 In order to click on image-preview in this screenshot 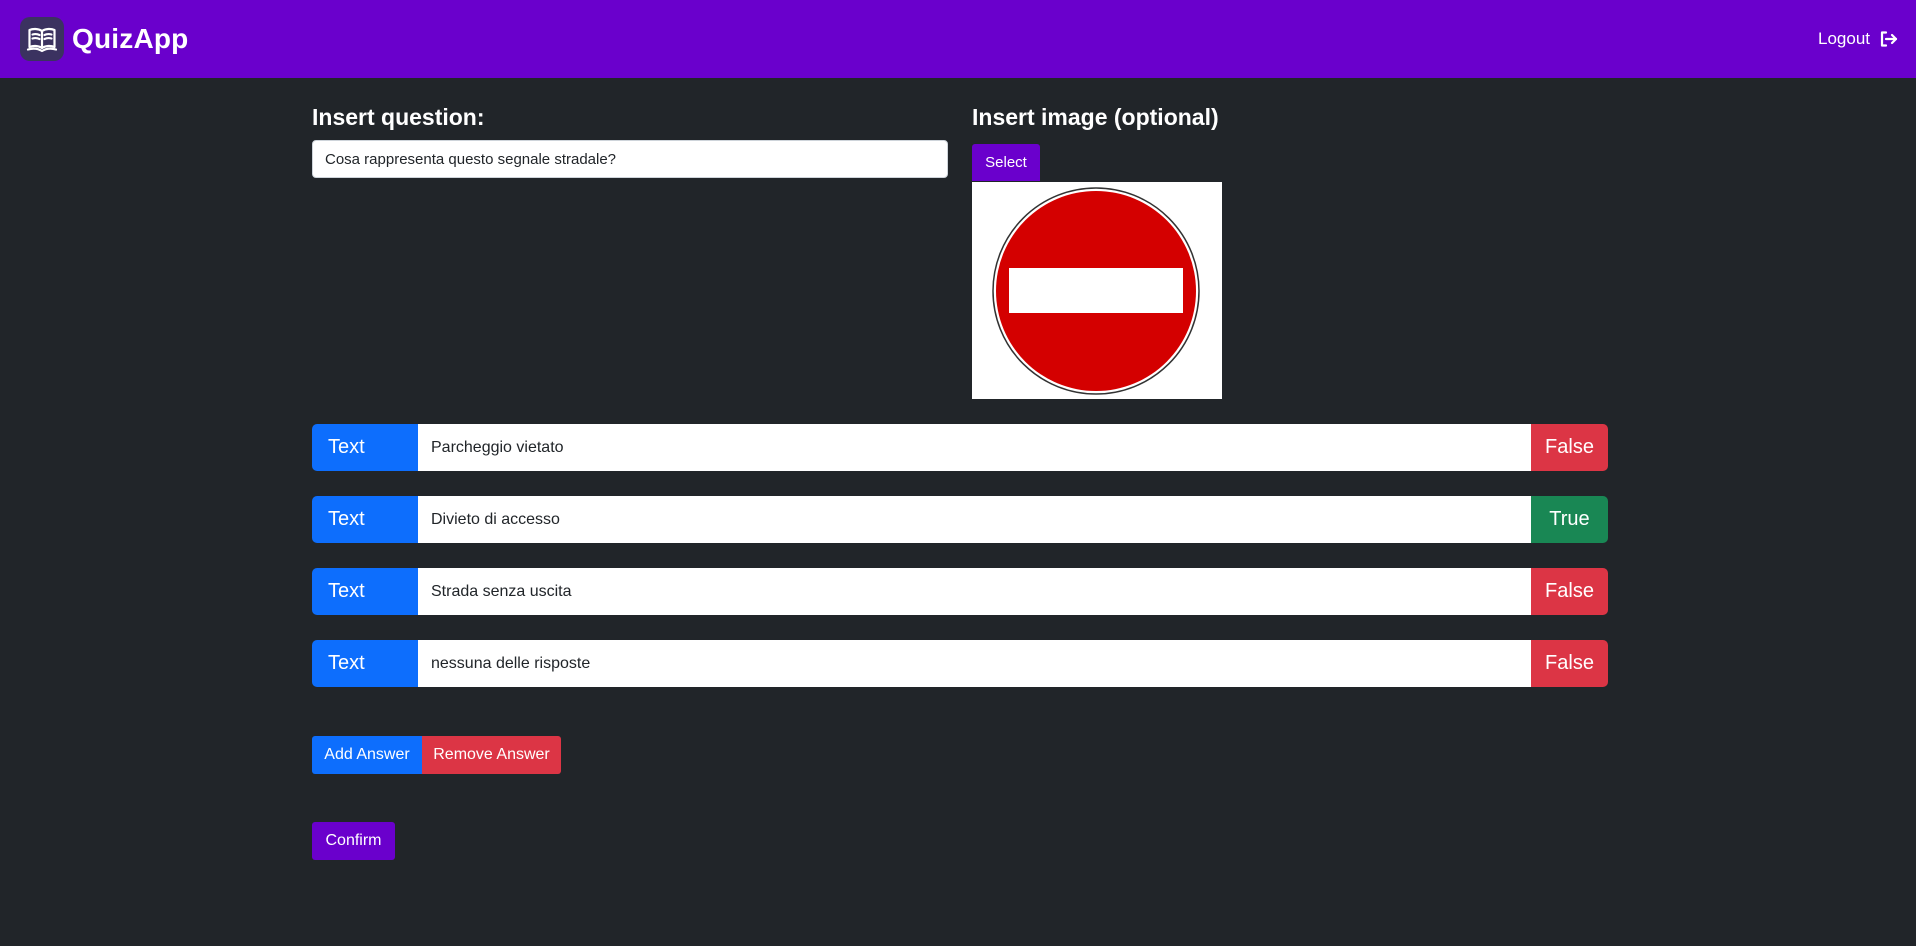, I will do `click(1097, 290)`.